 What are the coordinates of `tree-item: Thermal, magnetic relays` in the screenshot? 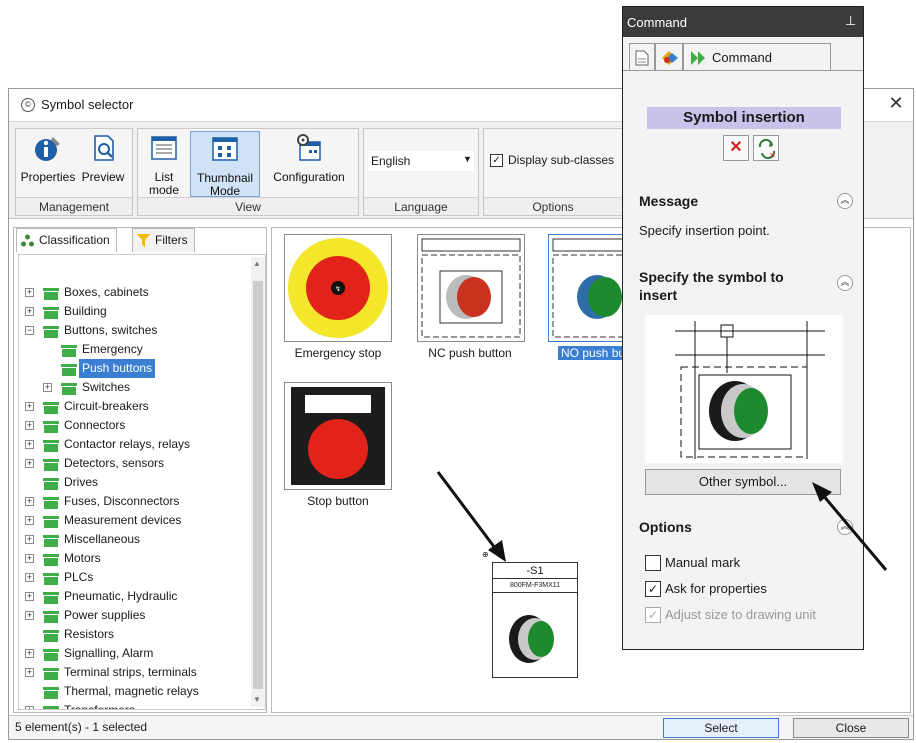 It's located at (133, 691).